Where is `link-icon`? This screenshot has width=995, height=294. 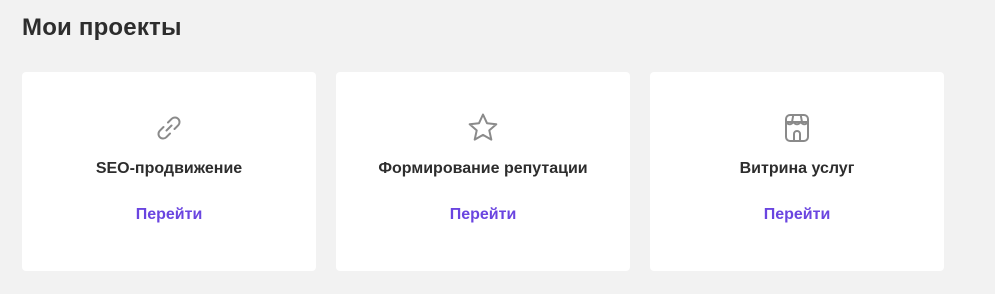 link-icon is located at coordinates (169, 128).